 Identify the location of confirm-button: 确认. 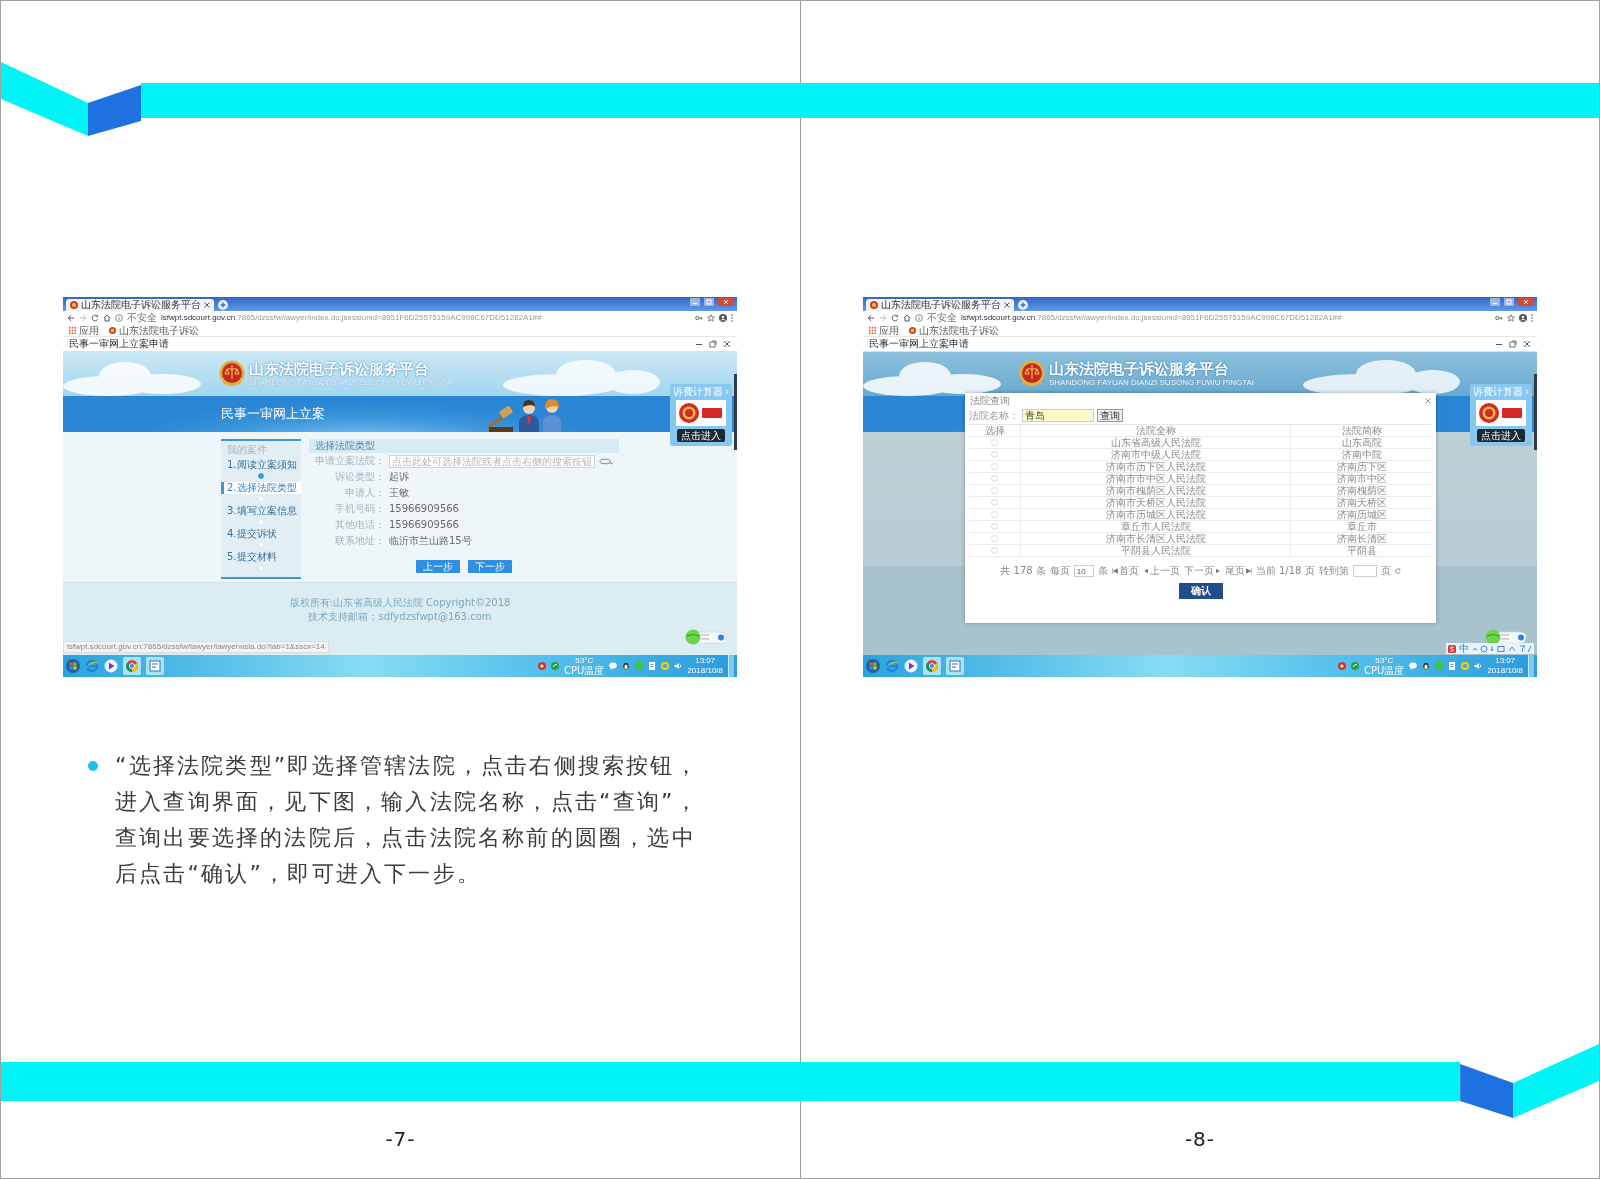
(1200, 591).